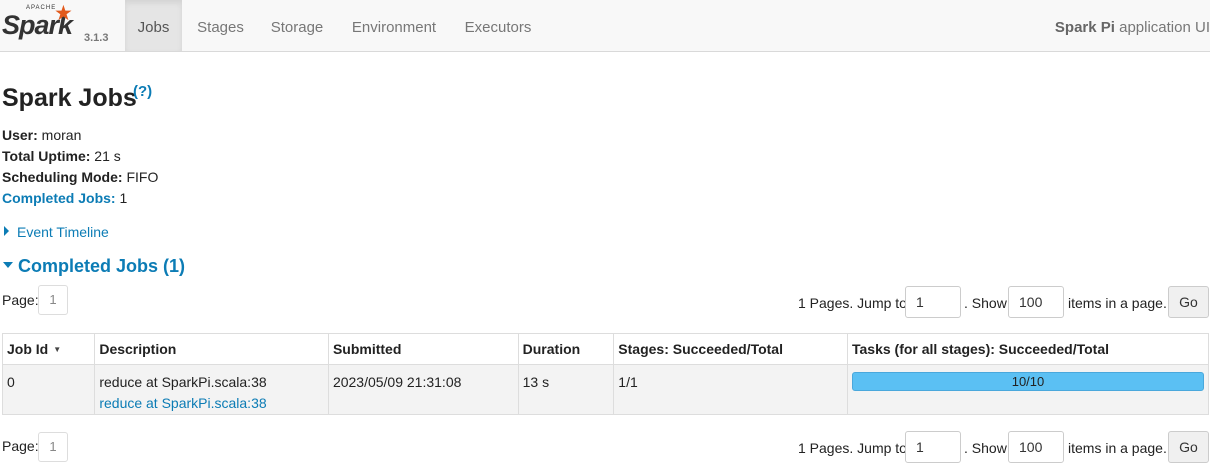 The height and width of the screenshot is (475, 1210). I want to click on column-header-submitted: Submitted, so click(423, 349).